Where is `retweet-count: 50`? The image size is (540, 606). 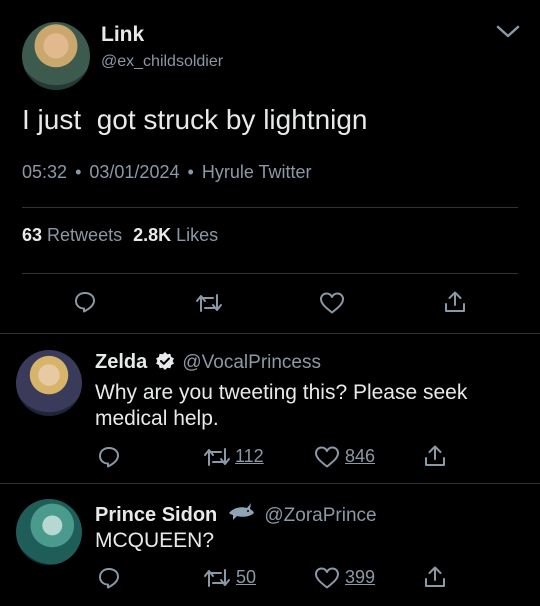
retweet-count: 50 is located at coordinates (246, 577).